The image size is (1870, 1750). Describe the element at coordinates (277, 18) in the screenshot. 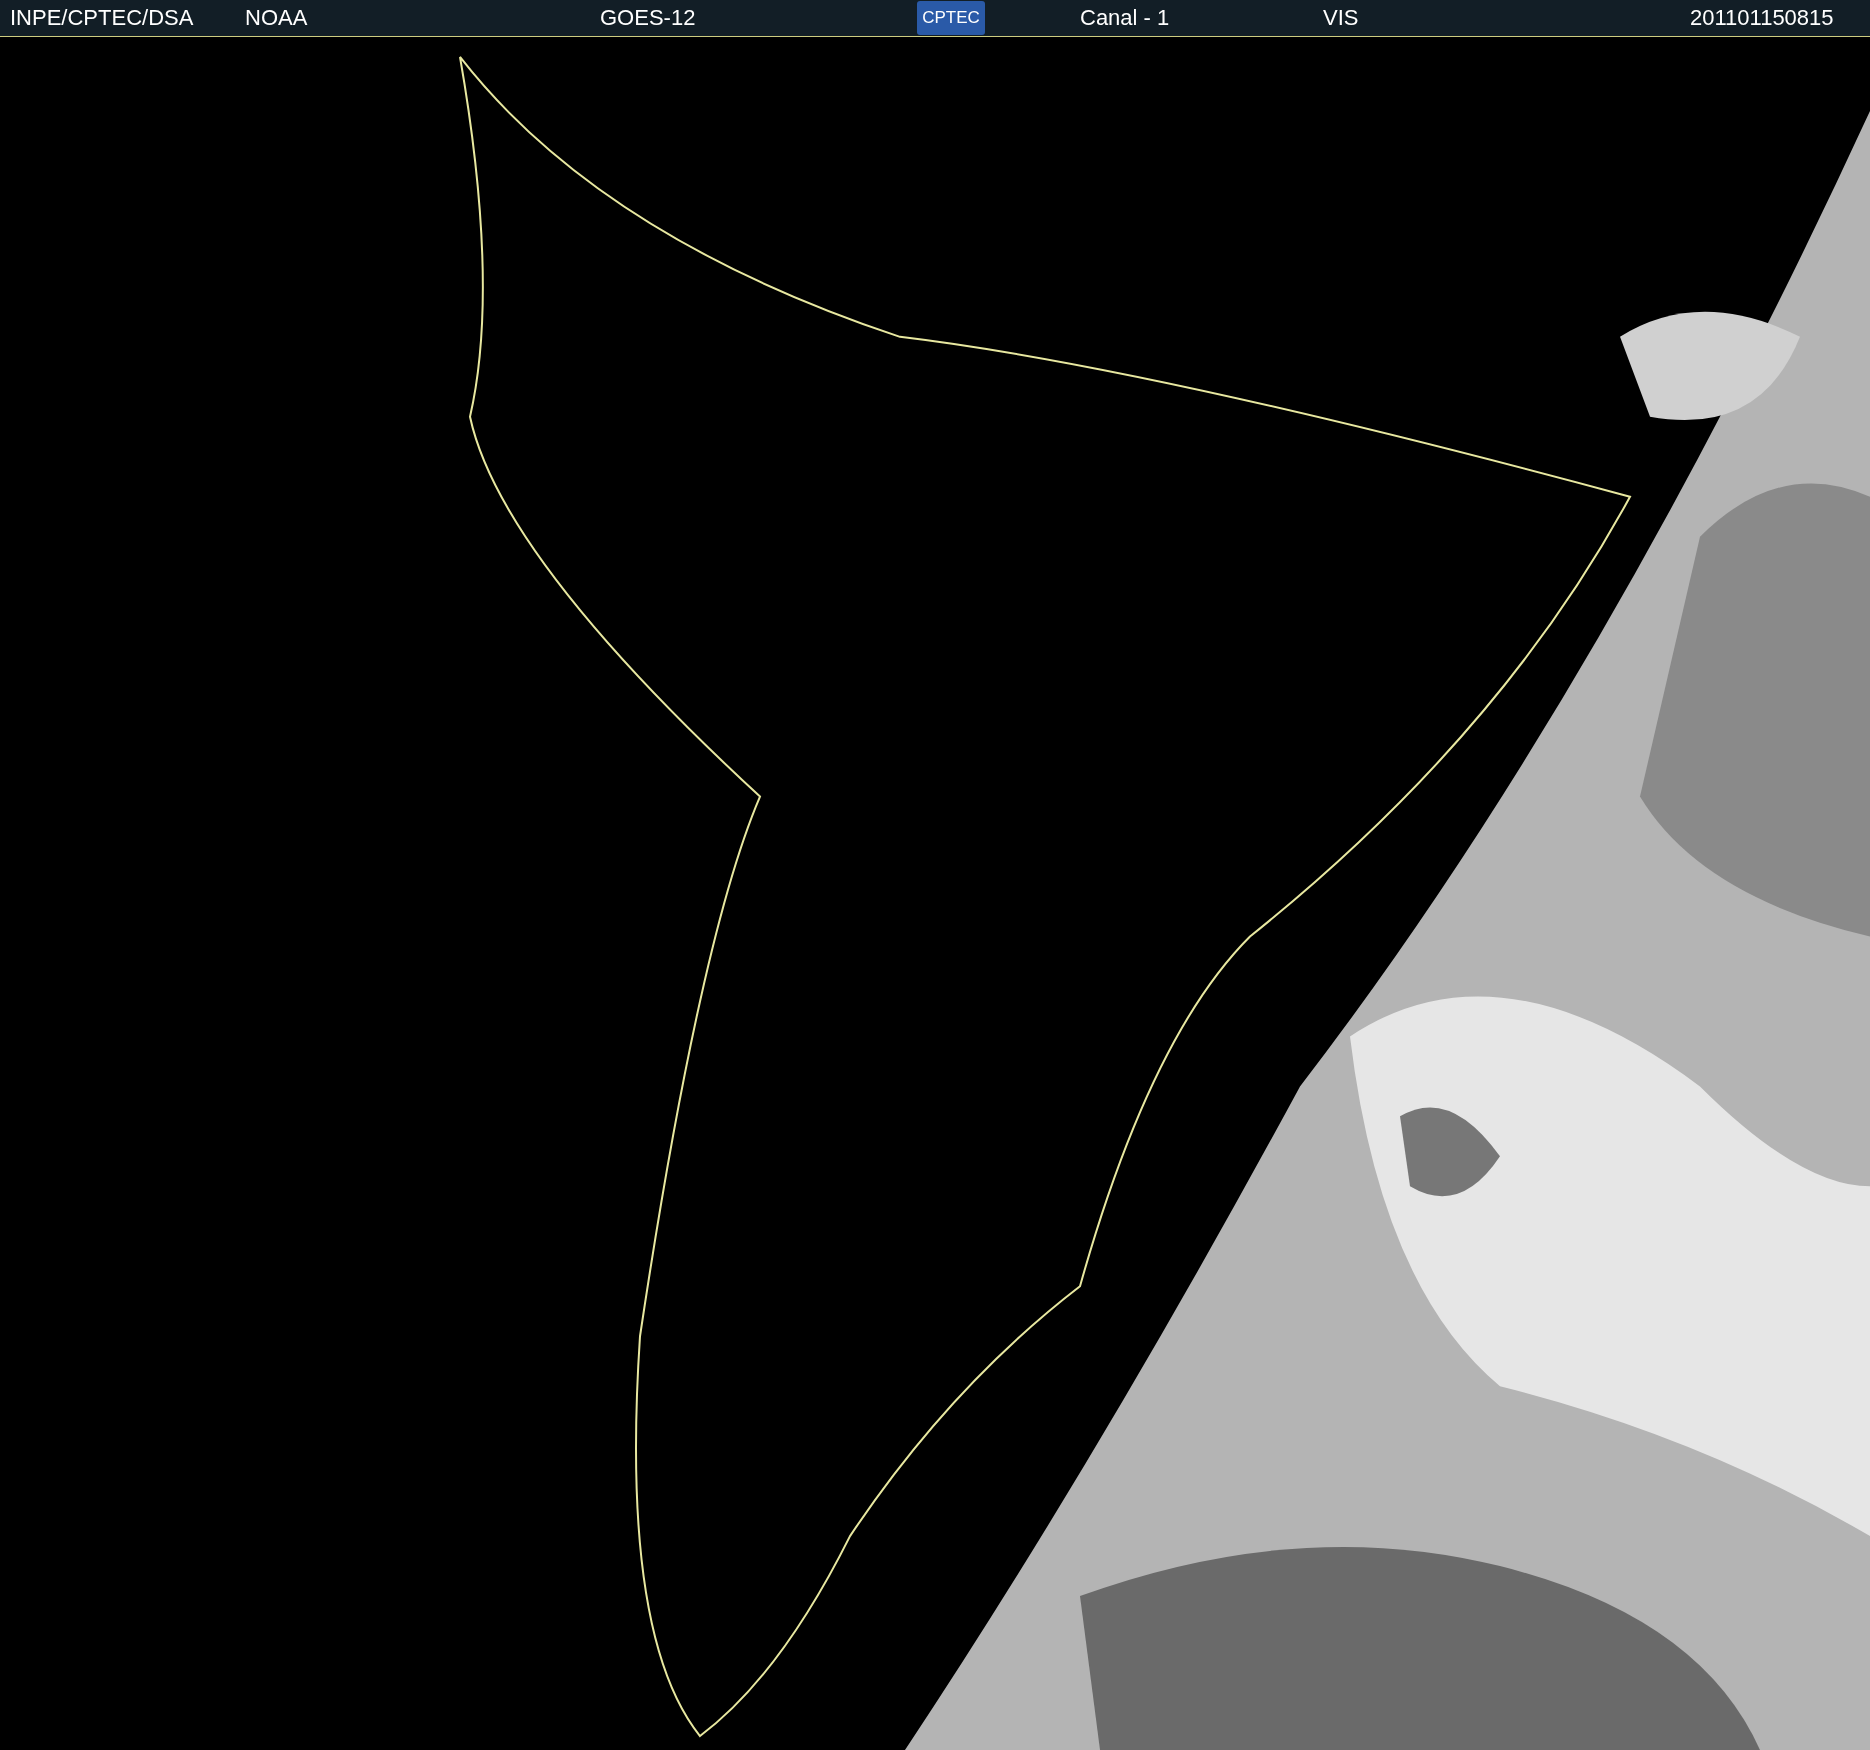

I see `agency-label: NOAA` at that location.